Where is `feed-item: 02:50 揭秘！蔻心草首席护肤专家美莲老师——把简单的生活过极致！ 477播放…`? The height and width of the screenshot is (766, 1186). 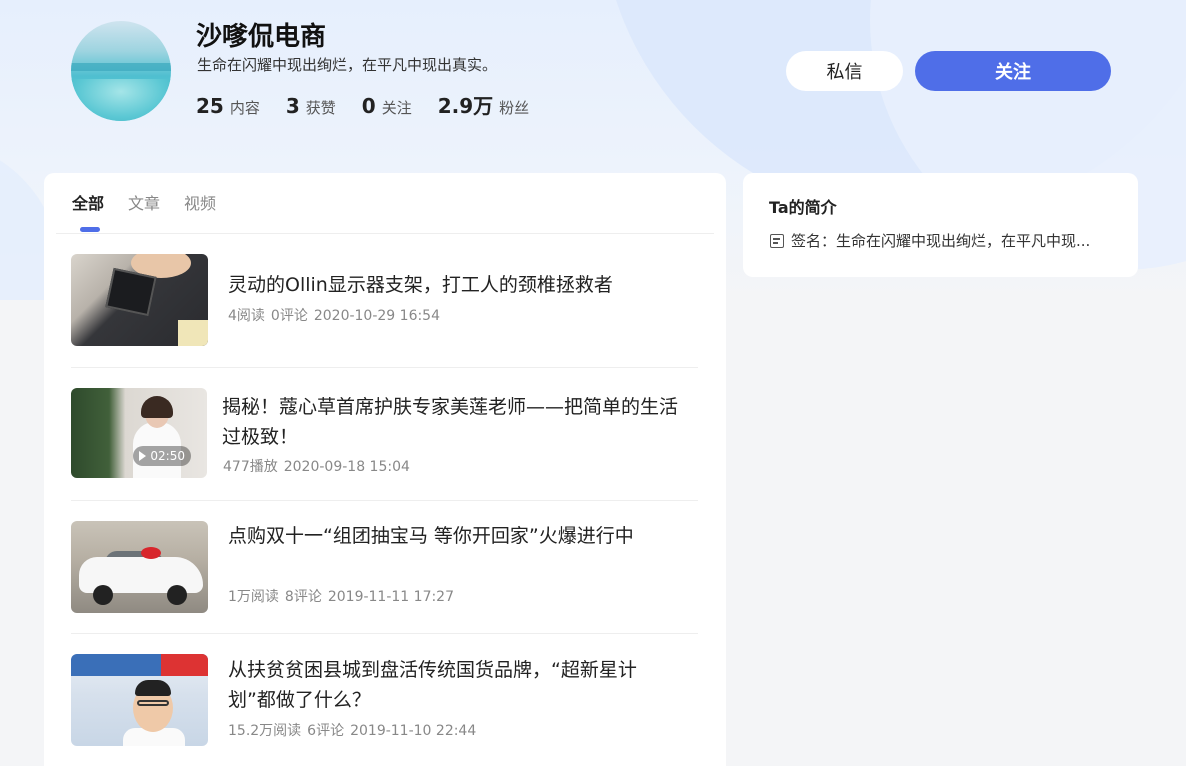 feed-item: 02:50 揭秘！蔻心草首席护肤专家美莲老师——把简单的生活过极致！ 477播放… is located at coordinates (384, 434).